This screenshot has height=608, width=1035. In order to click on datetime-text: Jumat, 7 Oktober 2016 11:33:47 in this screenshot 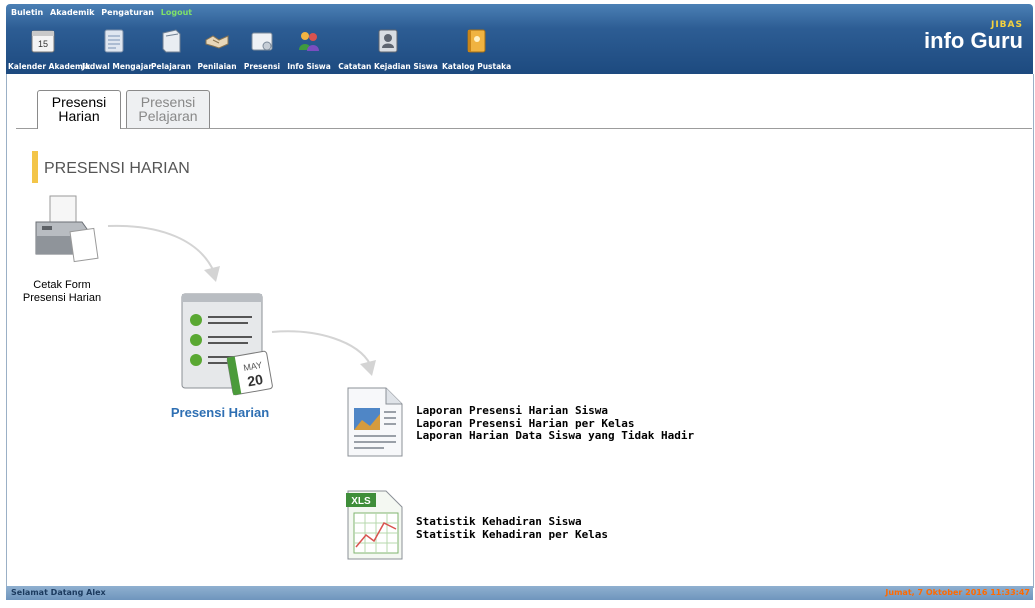, I will do `click(957, 592)`.